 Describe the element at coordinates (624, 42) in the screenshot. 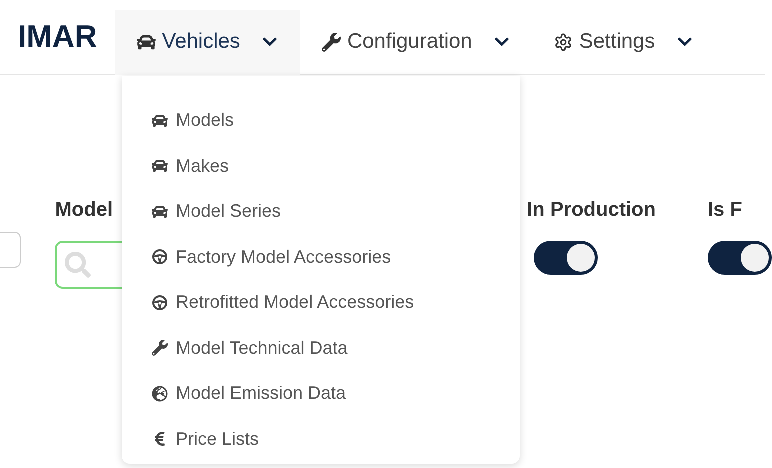

I see `nav-menu: Settings` at that location.